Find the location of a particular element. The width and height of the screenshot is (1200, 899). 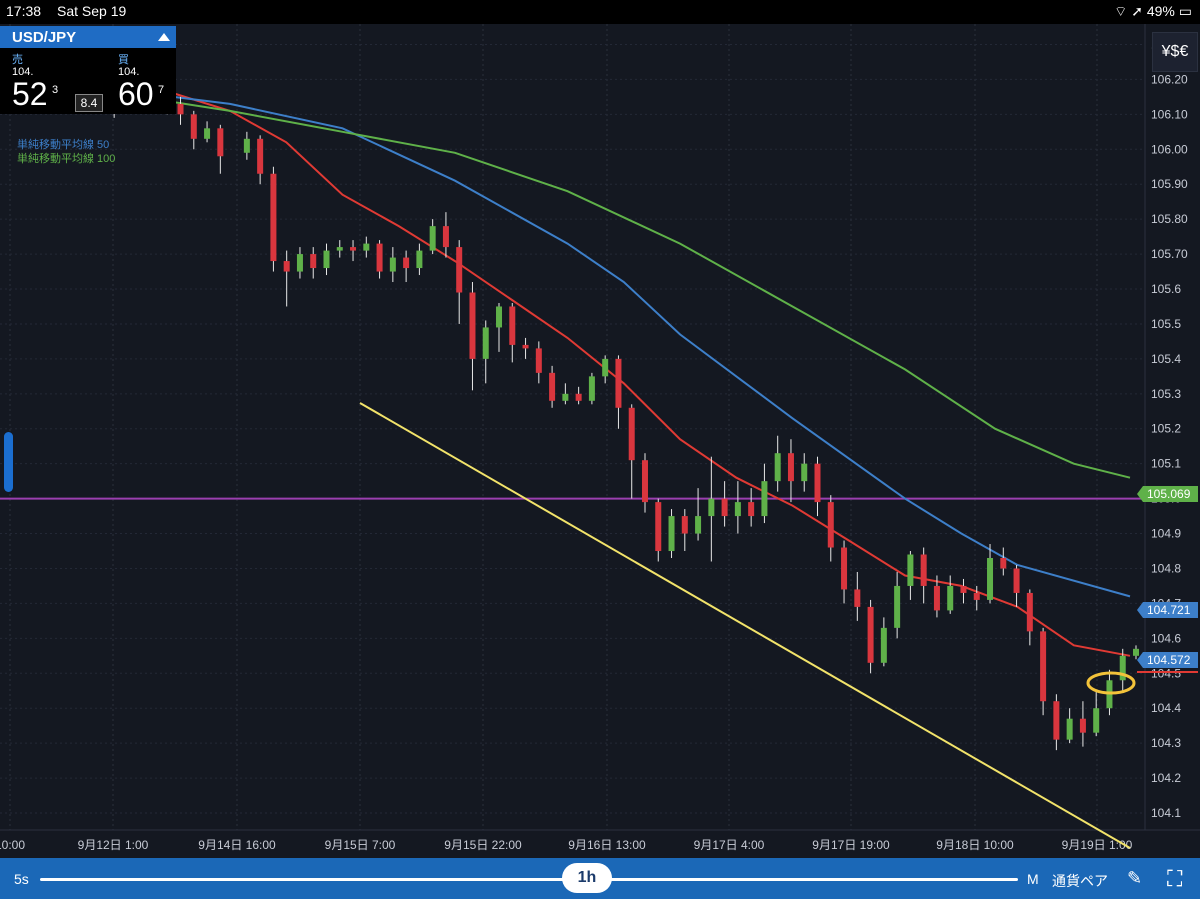

y-tick-label: 104.5 is located at coordinates (1166, 673).